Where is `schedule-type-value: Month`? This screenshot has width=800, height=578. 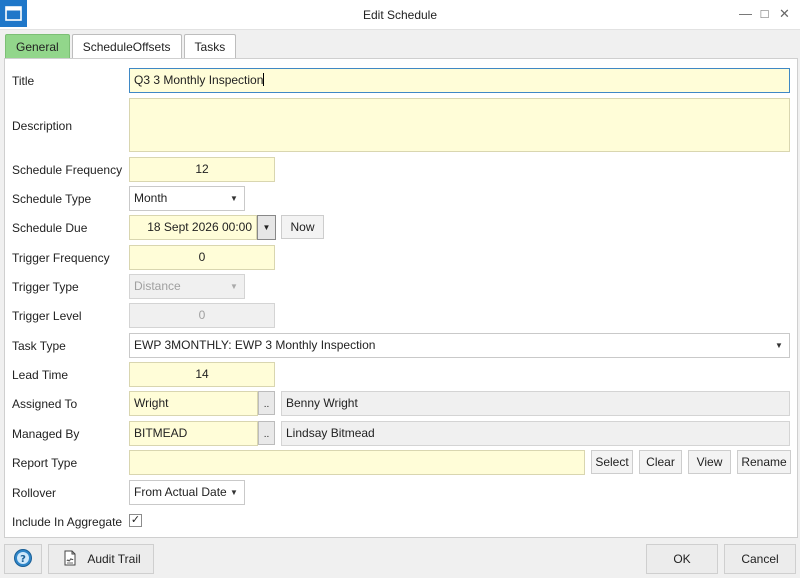
schedule-type-value: Month is located at coordinates (151, 198).